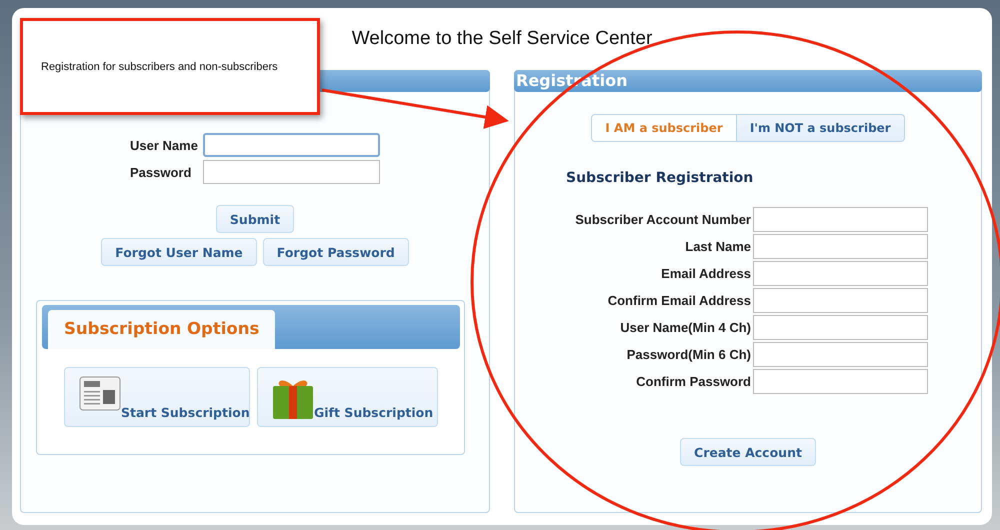  What do you see at coordinates (255, 219) in the screenshot?
I see `submit-button: Submit` at bounding box center [255, 219].